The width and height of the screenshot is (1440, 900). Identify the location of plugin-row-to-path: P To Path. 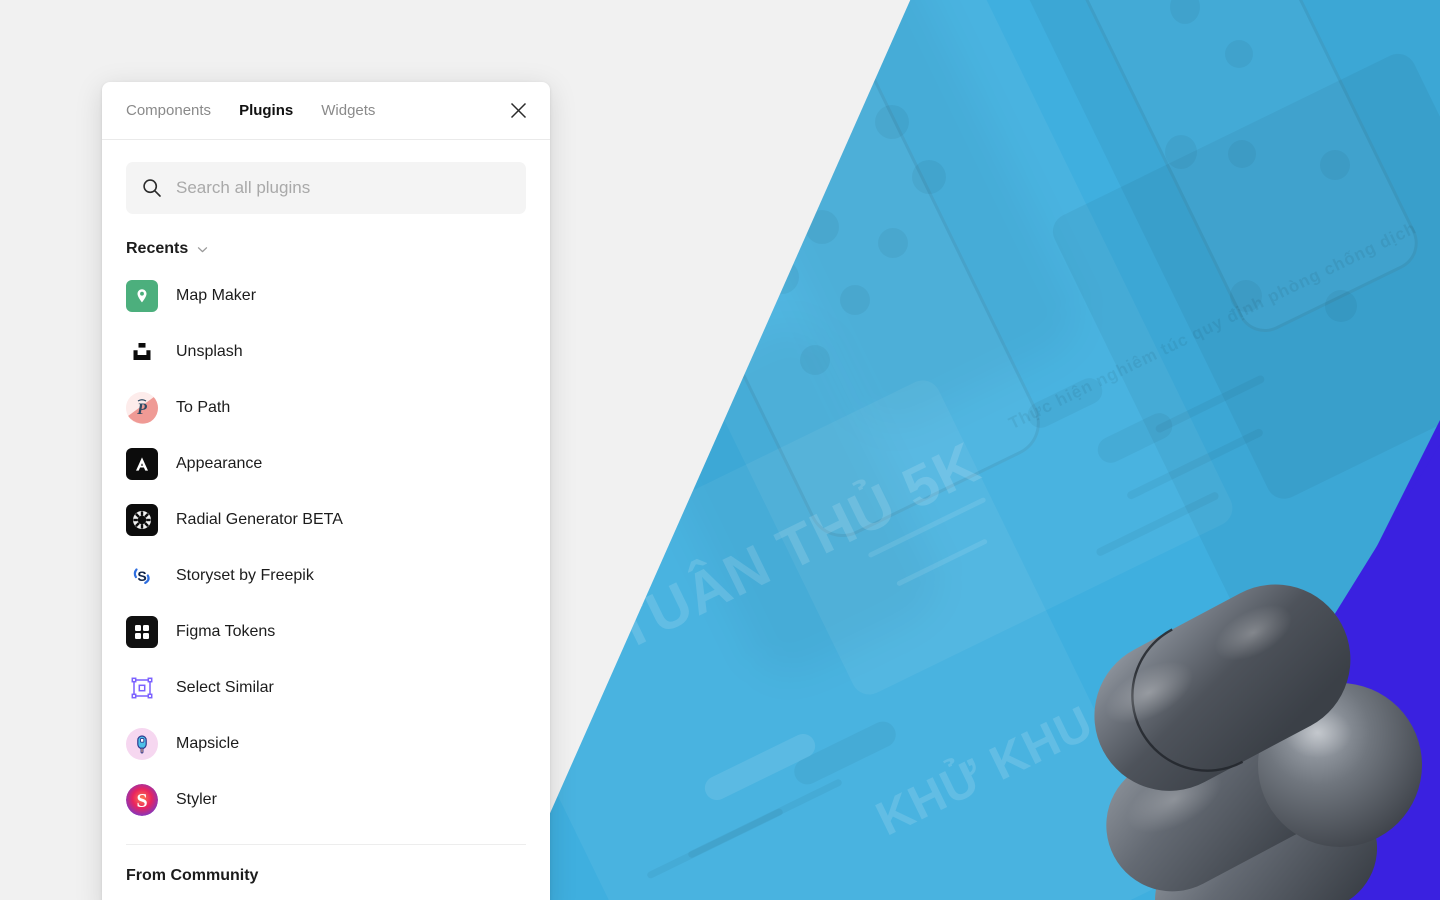
(326, 408).